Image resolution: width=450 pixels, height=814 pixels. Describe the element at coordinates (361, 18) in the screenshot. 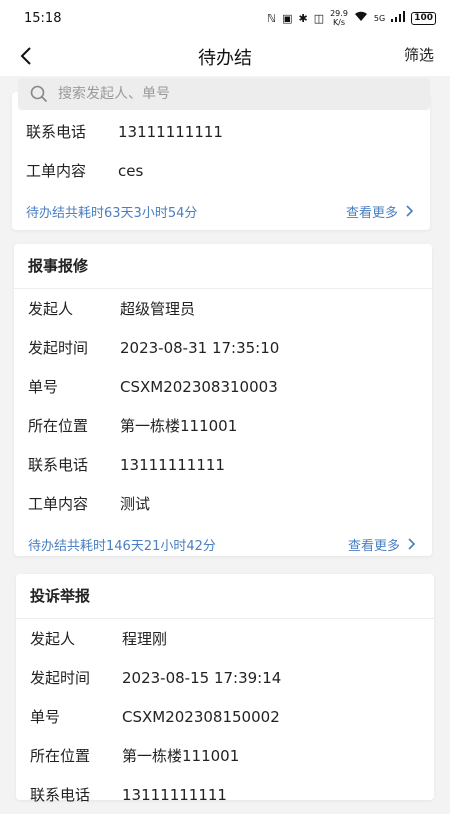

I see `wifi-icon` at that location.